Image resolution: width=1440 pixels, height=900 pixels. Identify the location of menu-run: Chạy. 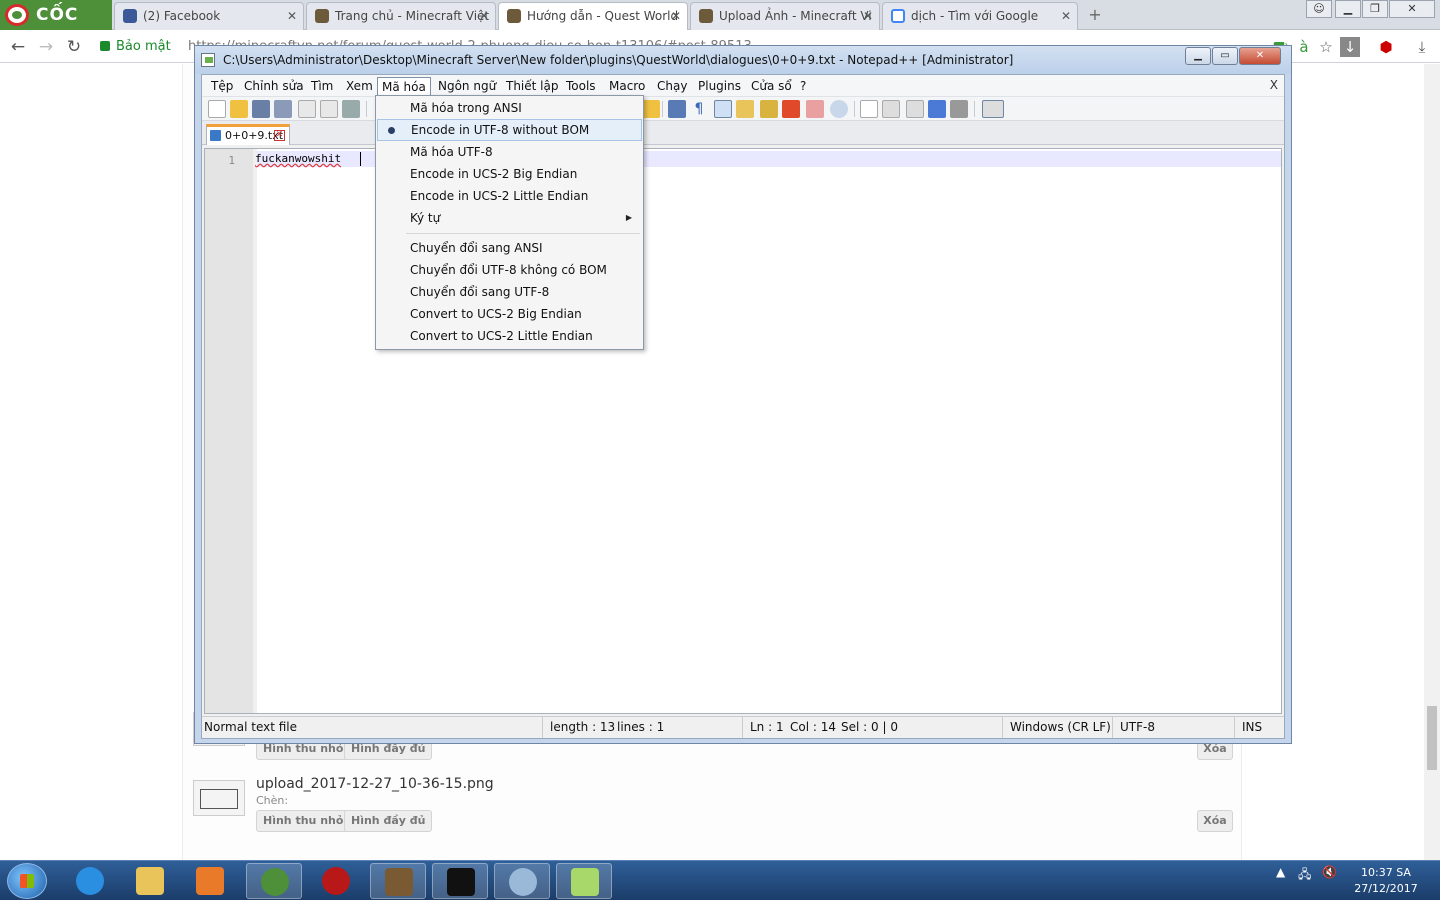
(672, 86).